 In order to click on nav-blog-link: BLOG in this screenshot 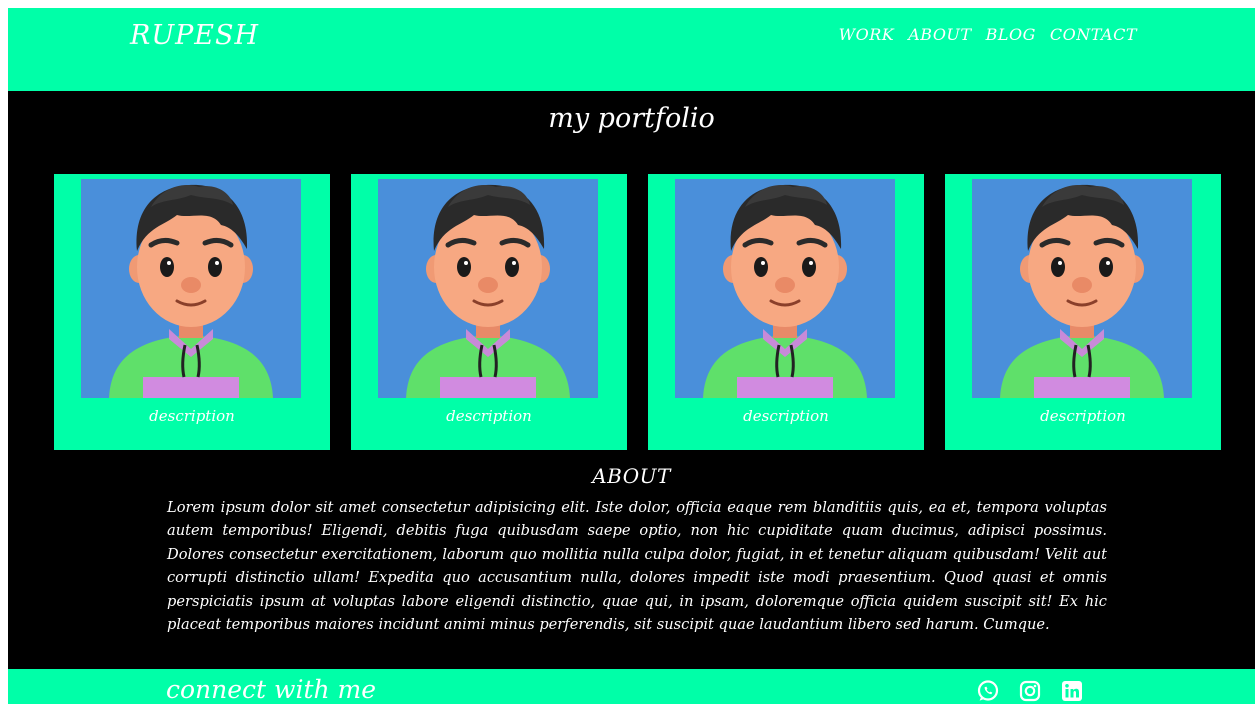, I will do `click(1011, 34)`.